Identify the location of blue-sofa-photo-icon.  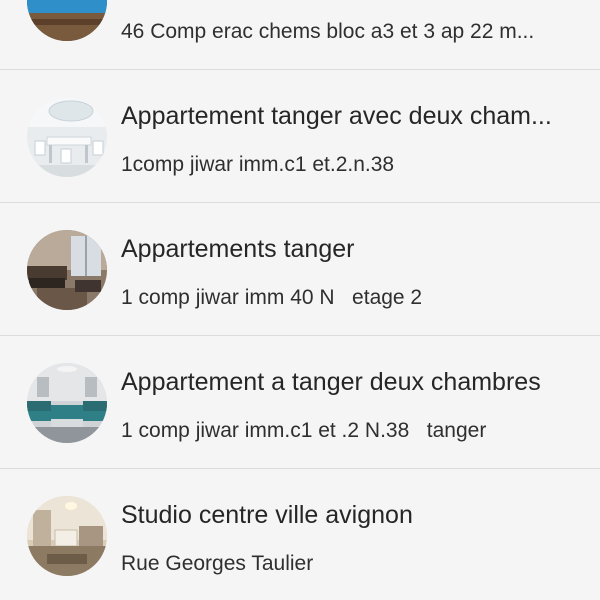
(67, 403).